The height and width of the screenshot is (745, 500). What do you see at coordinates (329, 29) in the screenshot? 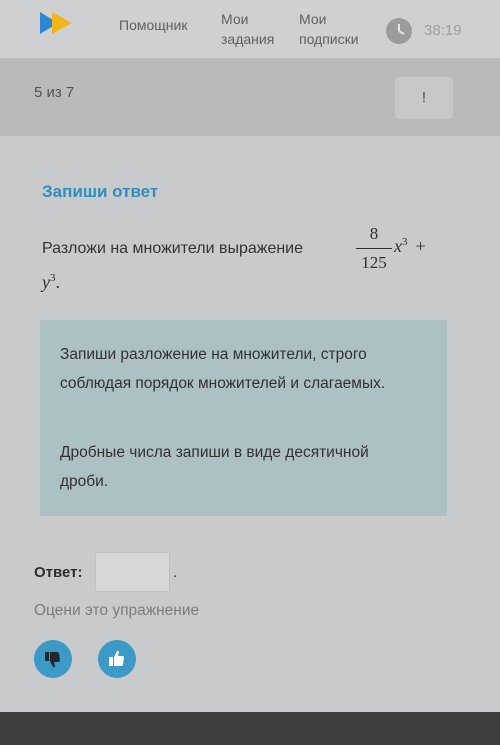
I see `nav-my-subscriptions: Мои подписки` at bounding box center [329, 29].